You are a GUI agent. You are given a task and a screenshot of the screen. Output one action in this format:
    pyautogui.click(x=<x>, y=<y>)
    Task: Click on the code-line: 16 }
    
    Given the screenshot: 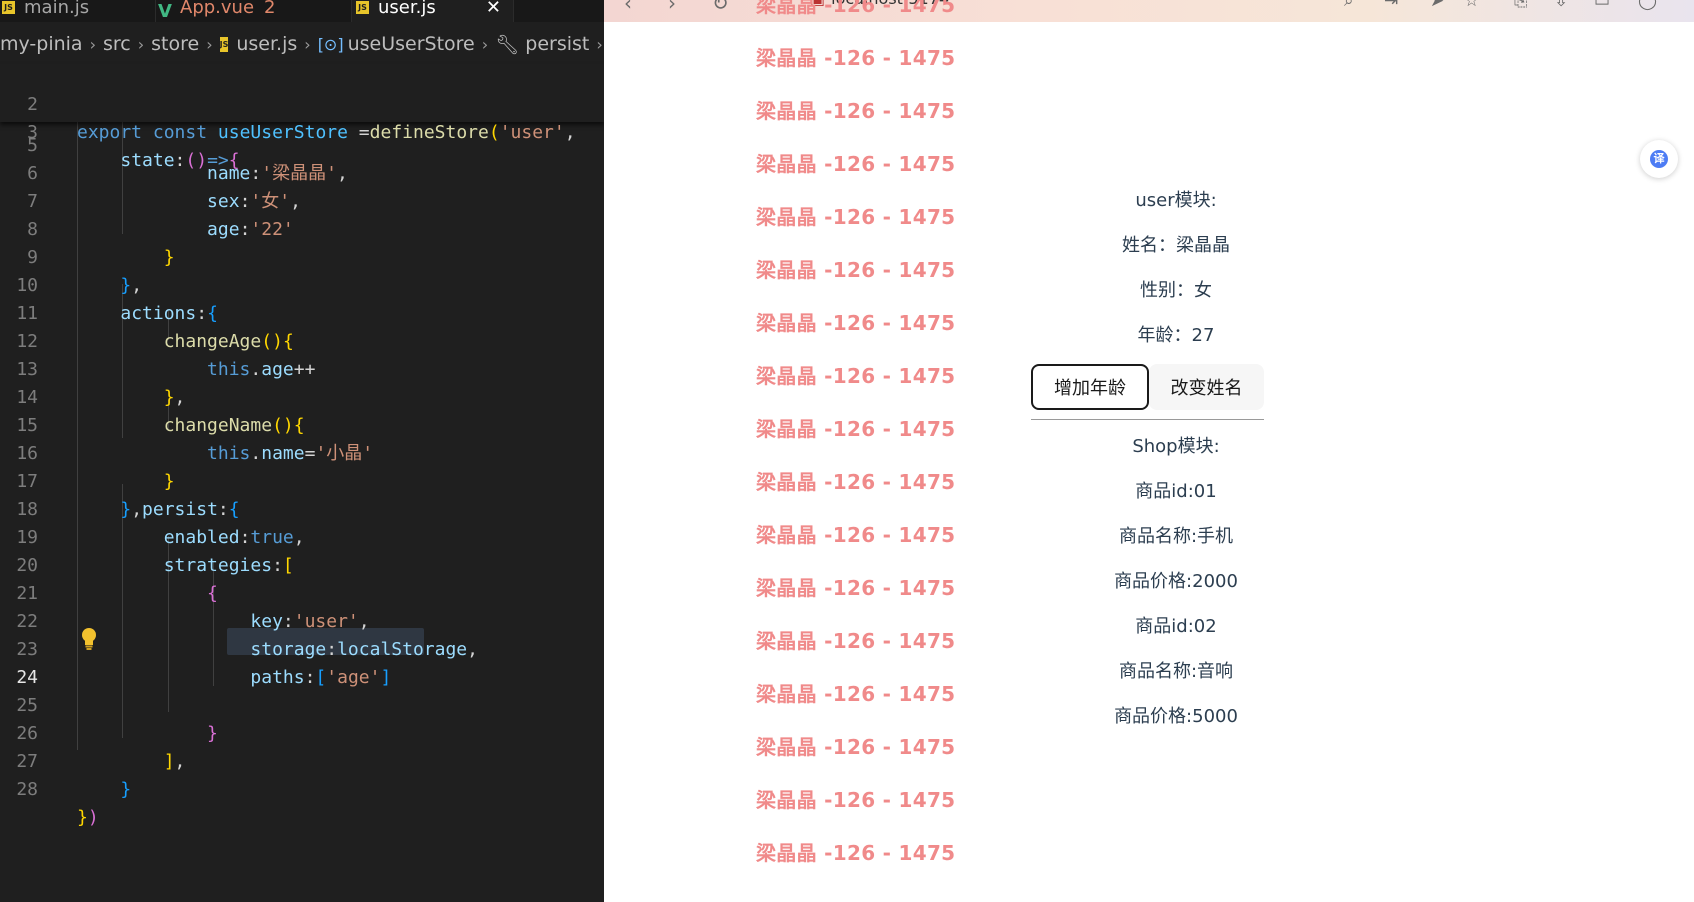 What is the action you would take?
    pyautogui.click(x=302, y=452)
    